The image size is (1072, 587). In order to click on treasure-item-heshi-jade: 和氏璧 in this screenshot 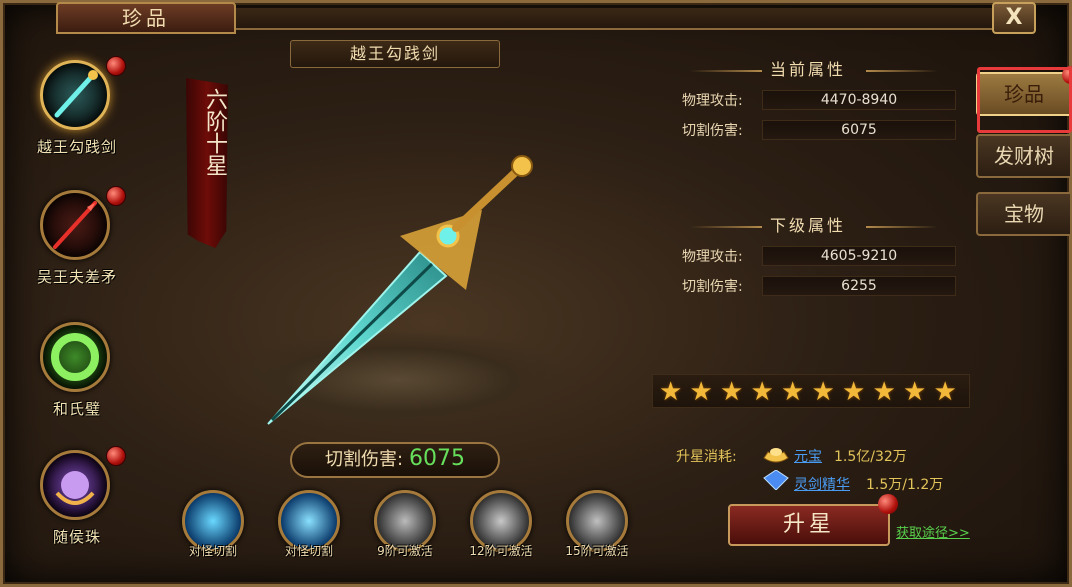, I will do `click(83, 374)`.